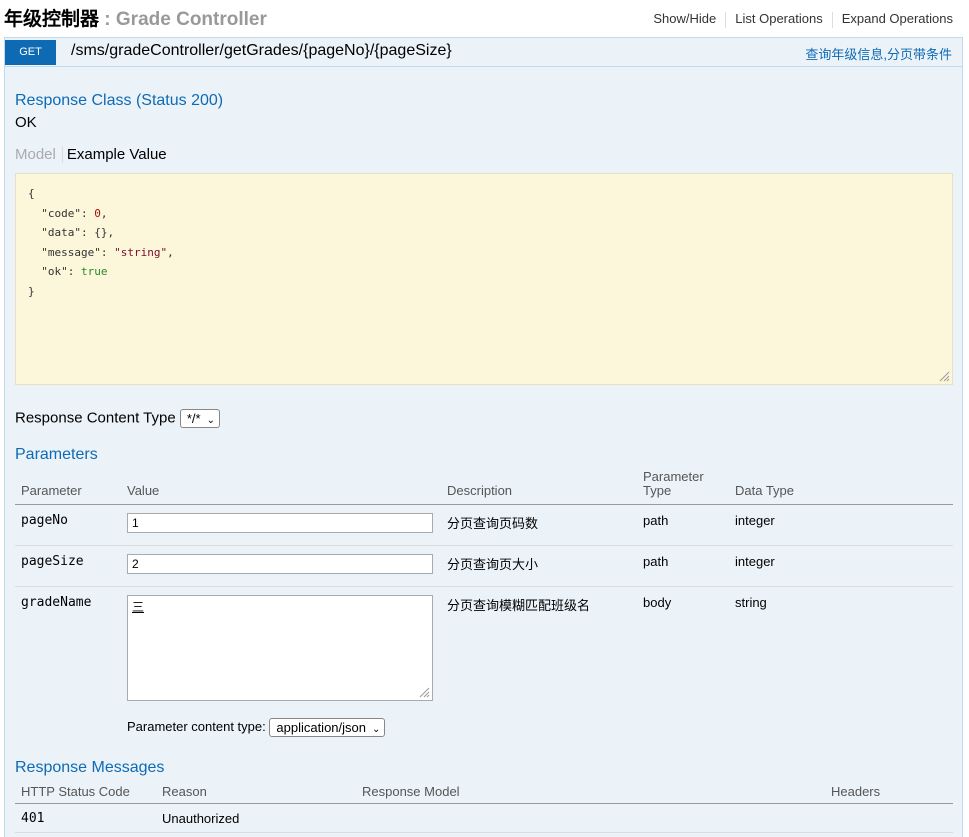  I want to click on col-http-status-code: HTTP Status Code, so click(85, 794).